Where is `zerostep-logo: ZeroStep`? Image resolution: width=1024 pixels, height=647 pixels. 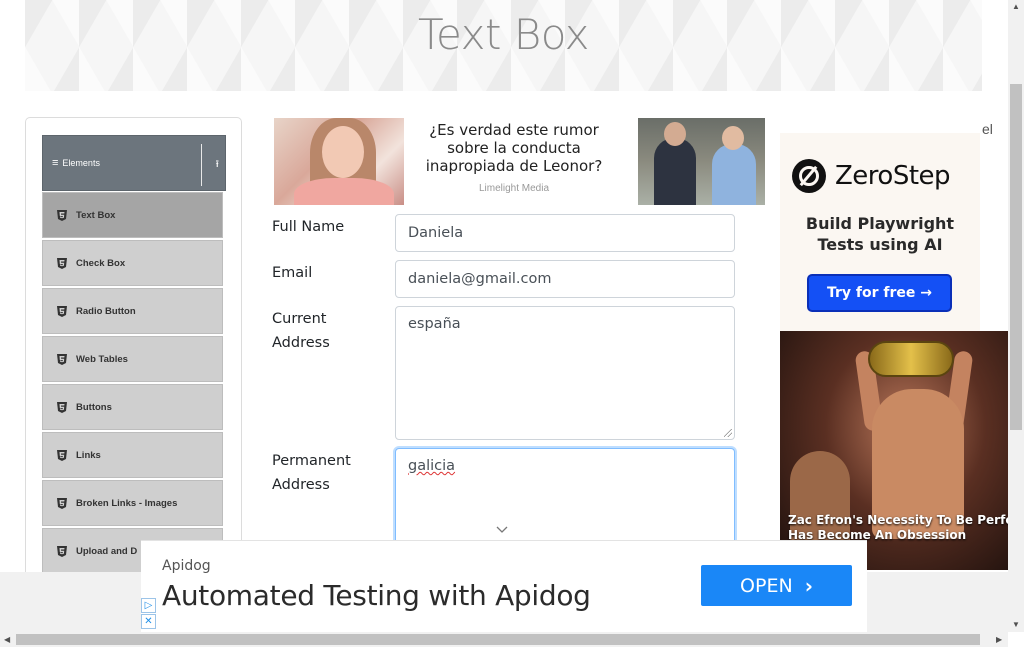 zerostep-logo: ZeroStep is located at coordinates (871, 176).